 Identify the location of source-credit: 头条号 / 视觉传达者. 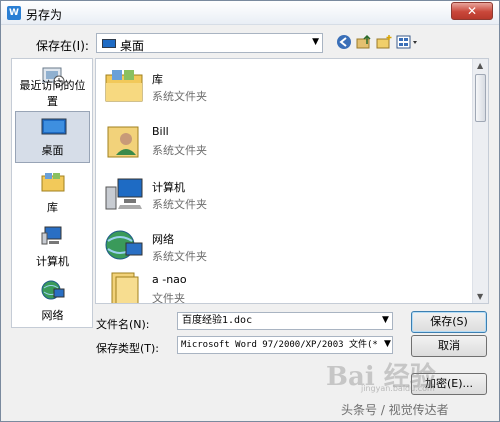
(395, 410).